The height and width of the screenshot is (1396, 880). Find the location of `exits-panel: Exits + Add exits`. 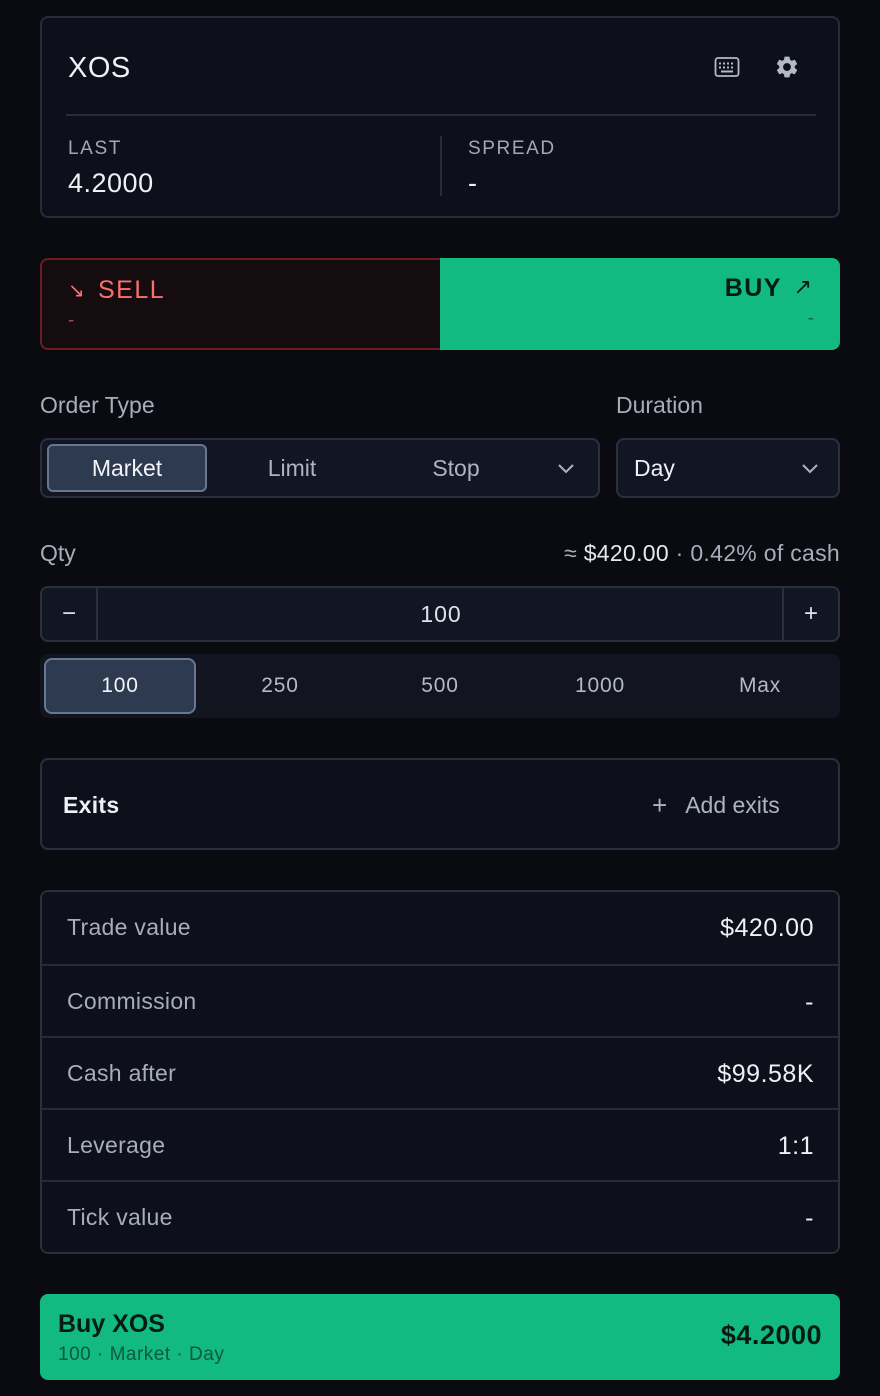

exits-panel: Exits + Add exits is located at coordinates (440, 804).